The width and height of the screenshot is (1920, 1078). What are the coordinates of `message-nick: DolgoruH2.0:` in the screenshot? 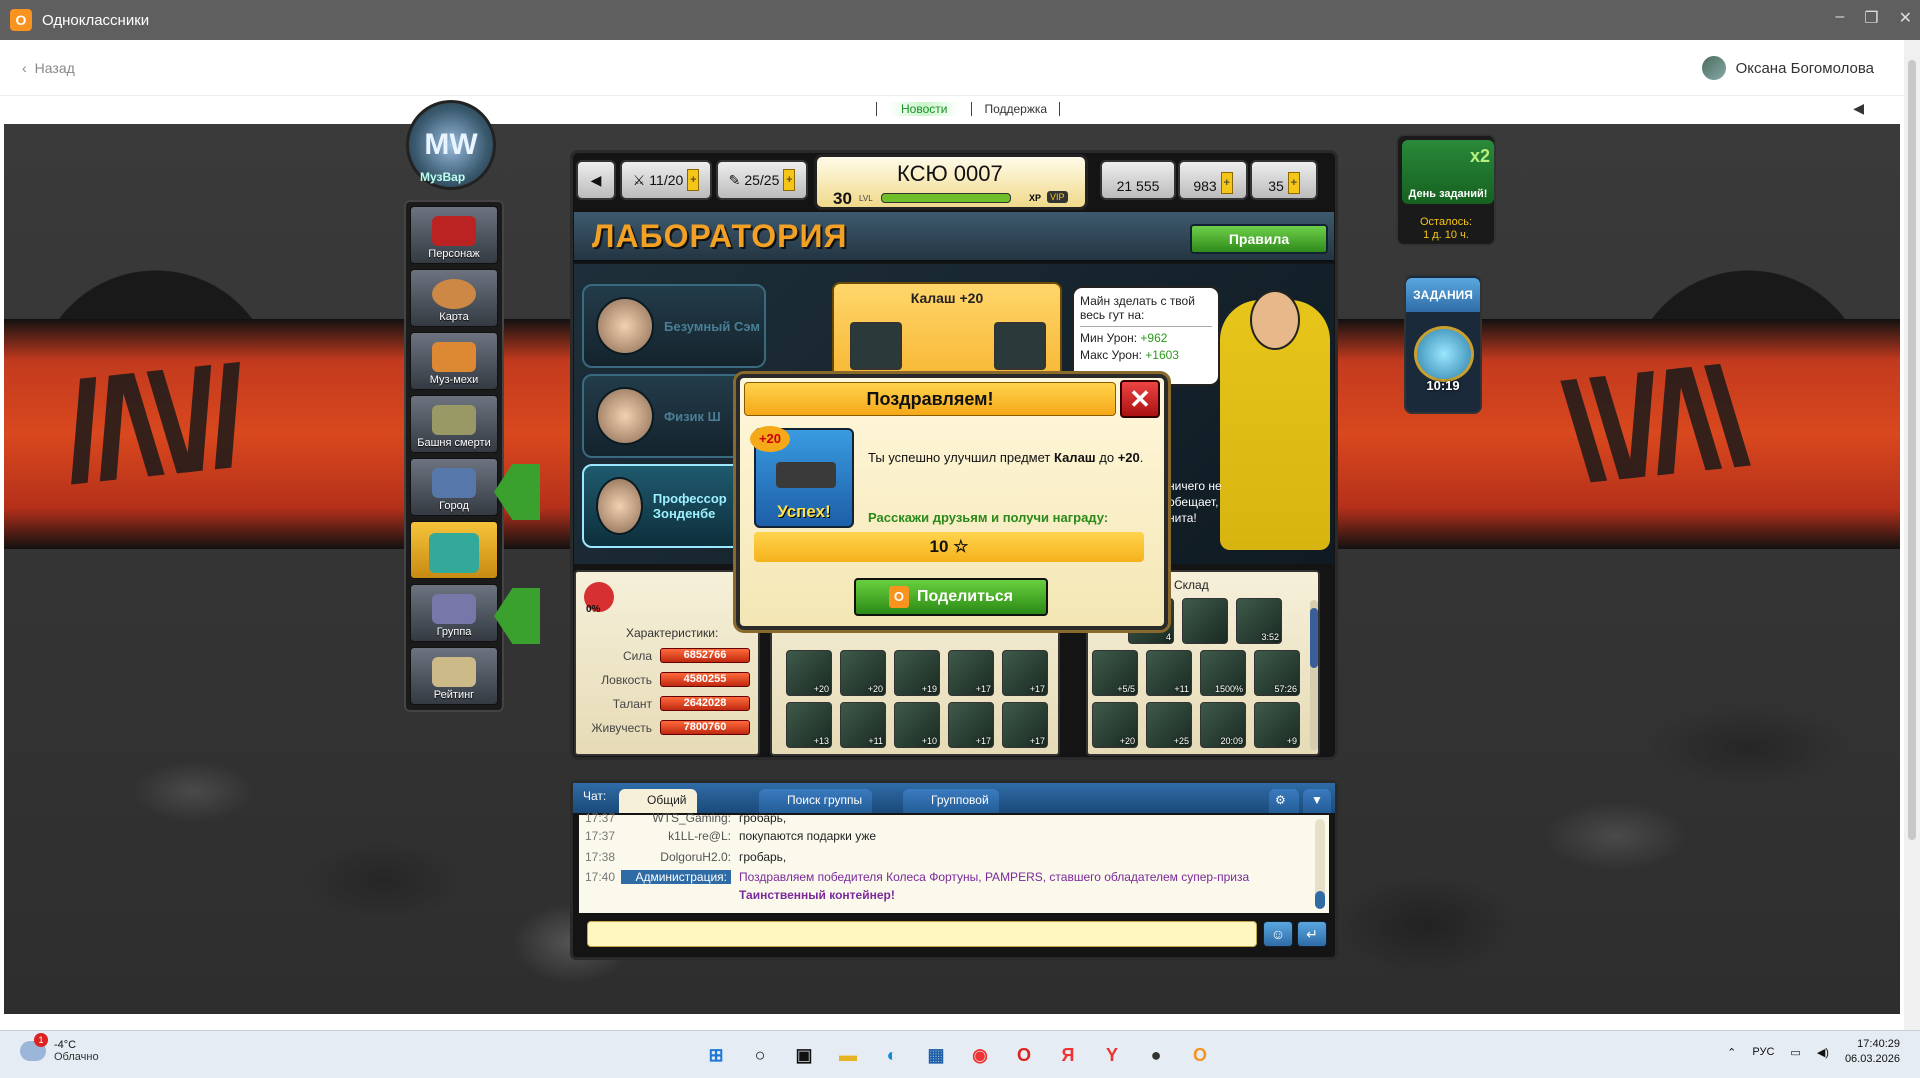 It's located at (676, 857).